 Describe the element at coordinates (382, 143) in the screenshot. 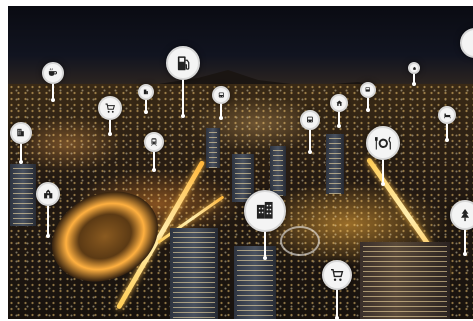

I see `plate-cutlery-icon` at that location.